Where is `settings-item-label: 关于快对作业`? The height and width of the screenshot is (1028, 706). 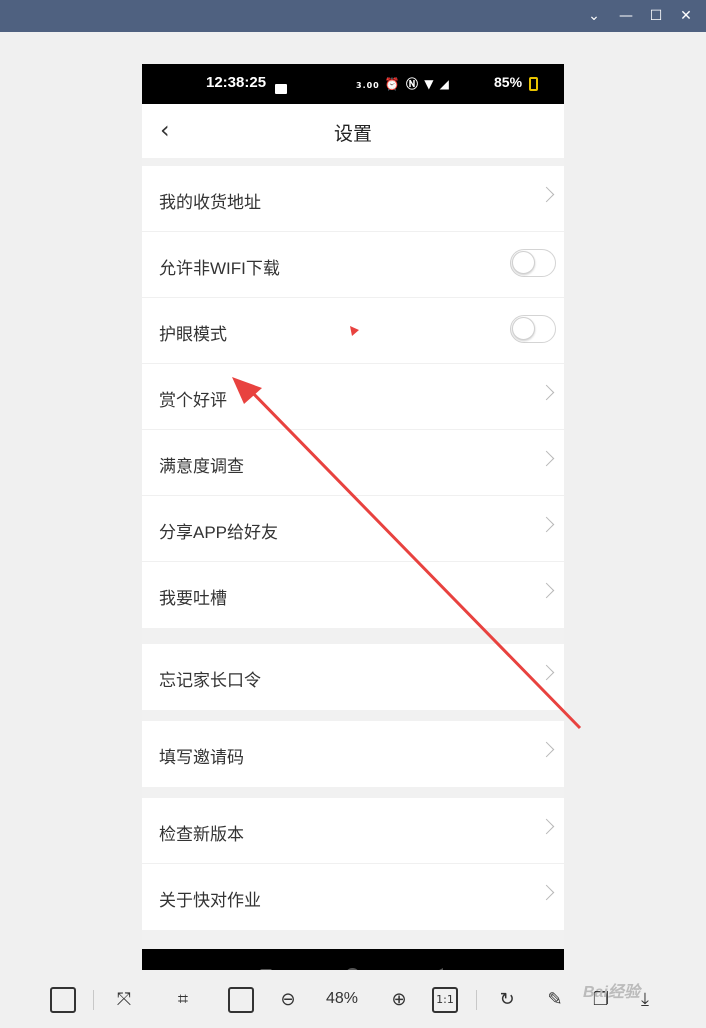 settings-item-label: 关于快对作业 is located at coordinates (210, 900).